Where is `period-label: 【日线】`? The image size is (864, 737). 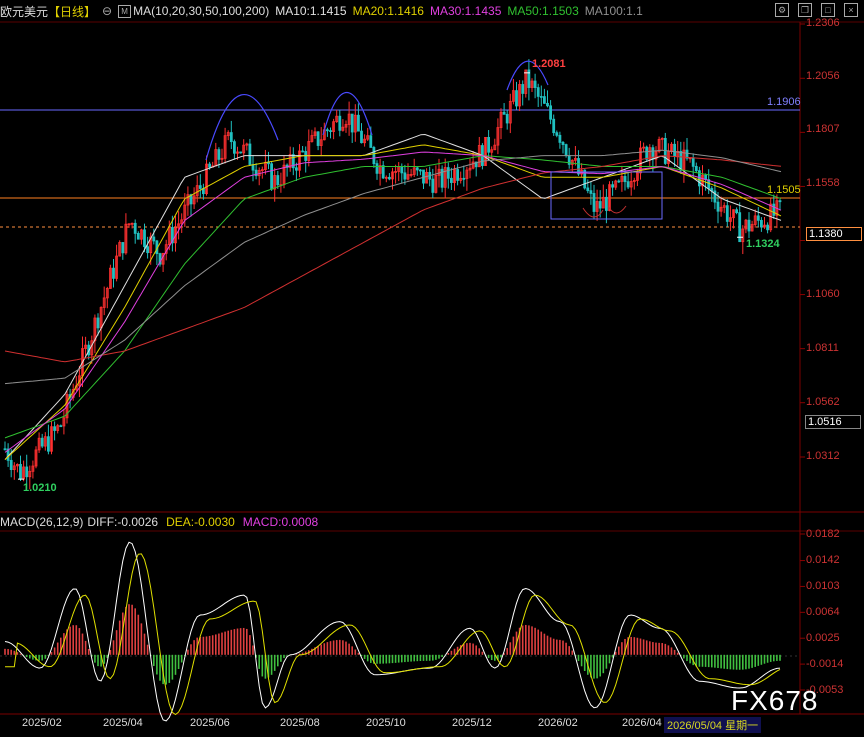
period-label: 【日线】 is located at coordinates (72, 11).